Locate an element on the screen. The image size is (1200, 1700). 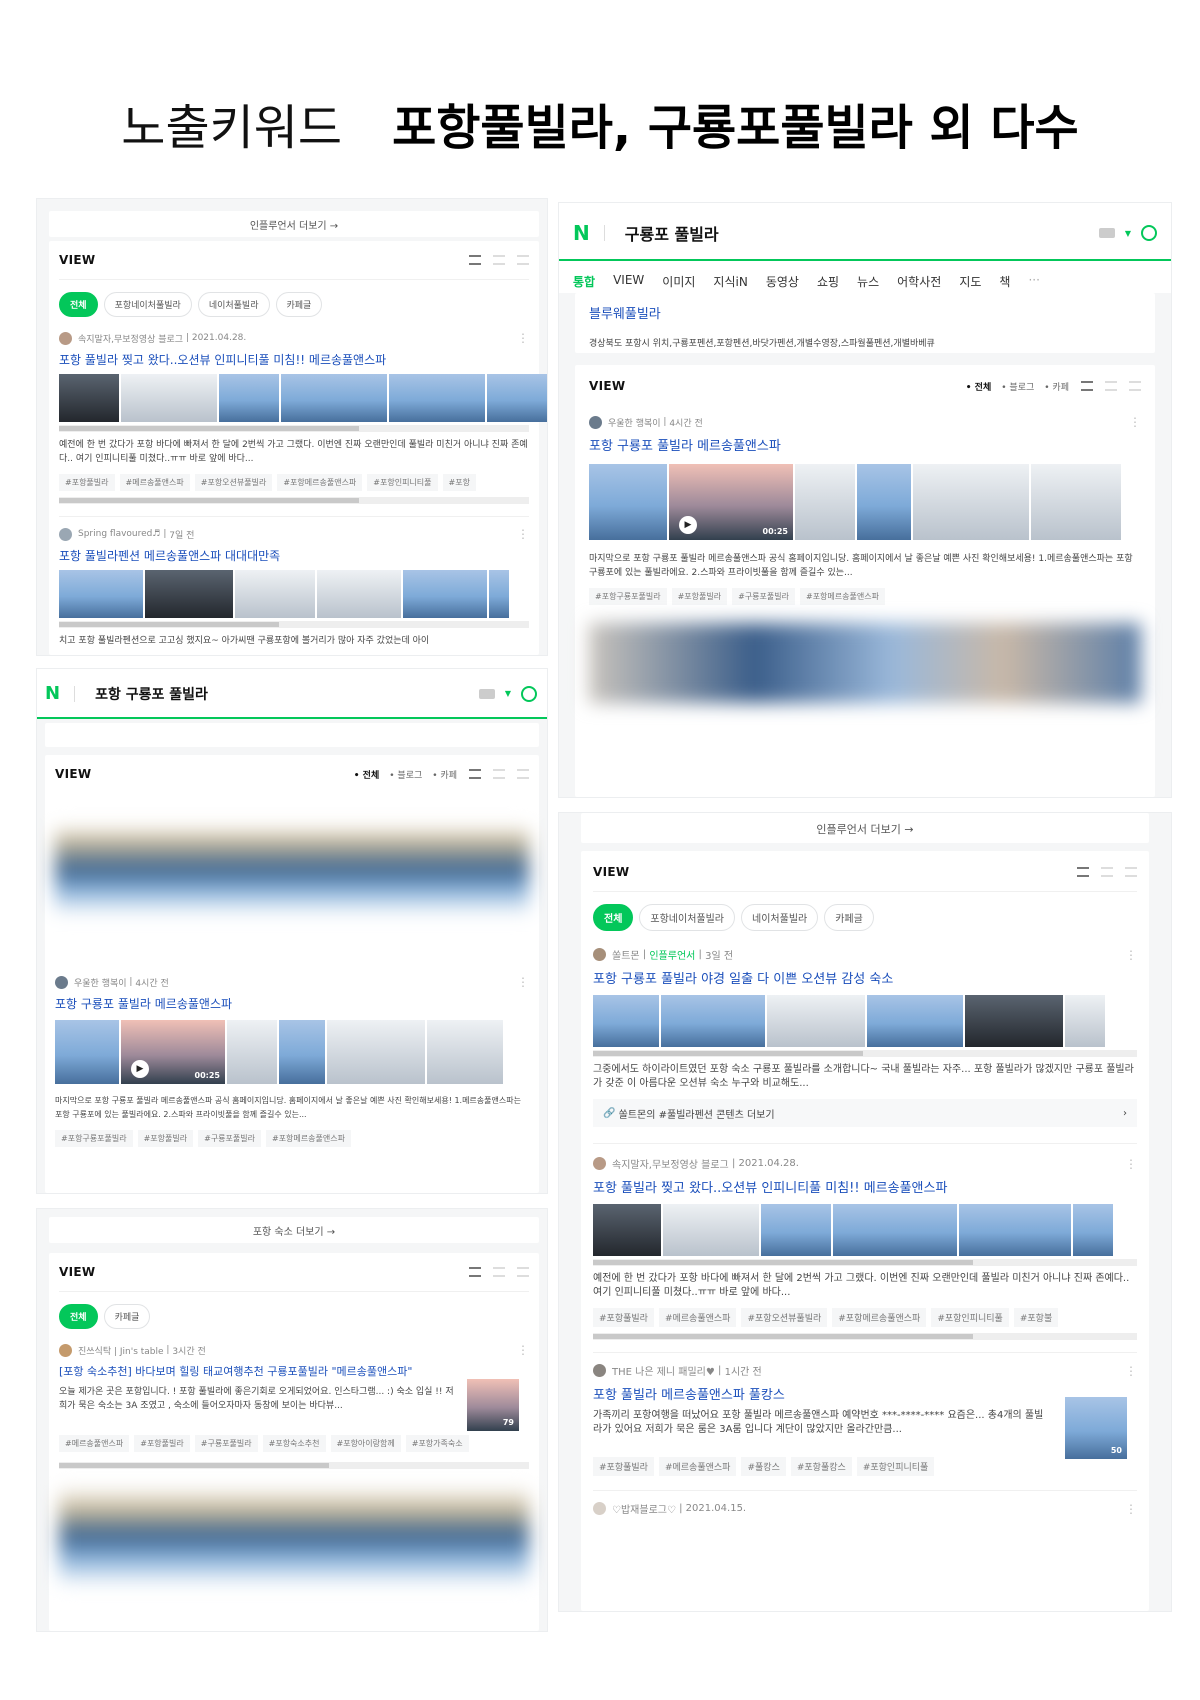
filter-cafe: • 카페 is located at coordinates (1056, 386).